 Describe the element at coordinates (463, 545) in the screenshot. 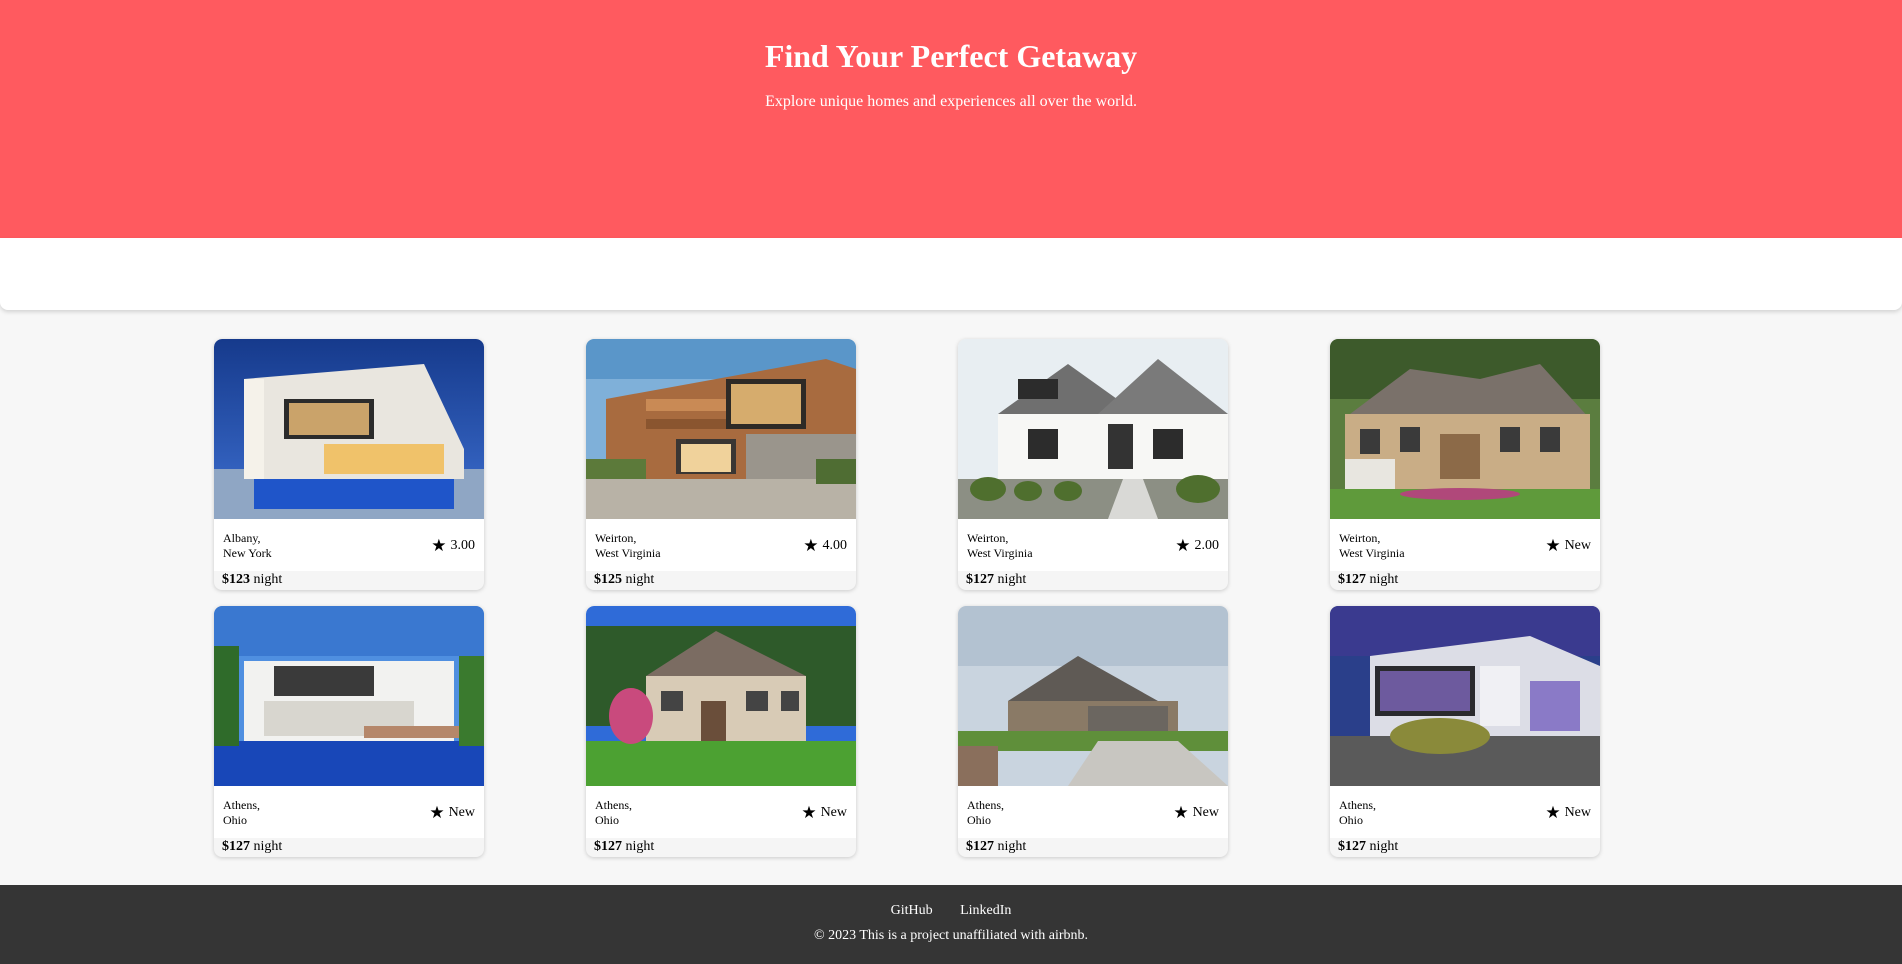

I see `rating-value: 3.00` at that location.